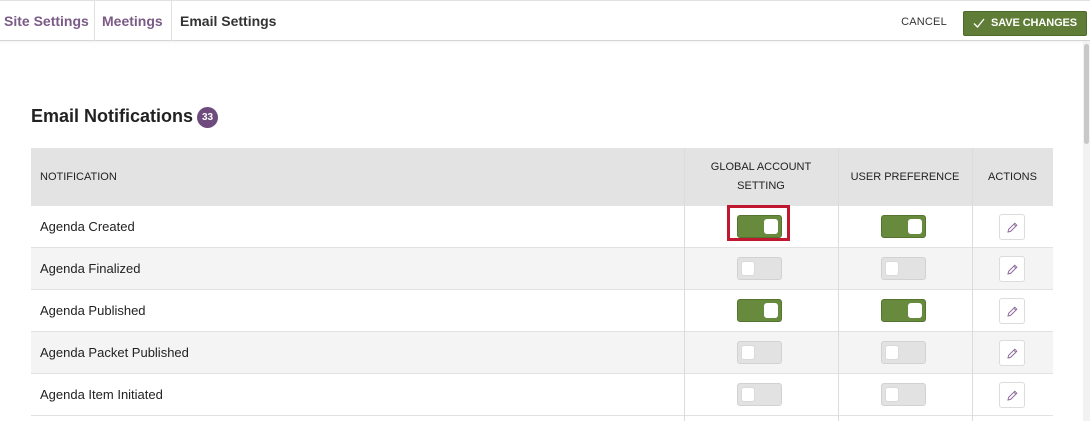 Image resolution: width=1090 pixels, height=421 pixels. Describe the element at coordinates (1012, 176) in the screenshot. I see `column-header-actions: ACTIONS` at that location.